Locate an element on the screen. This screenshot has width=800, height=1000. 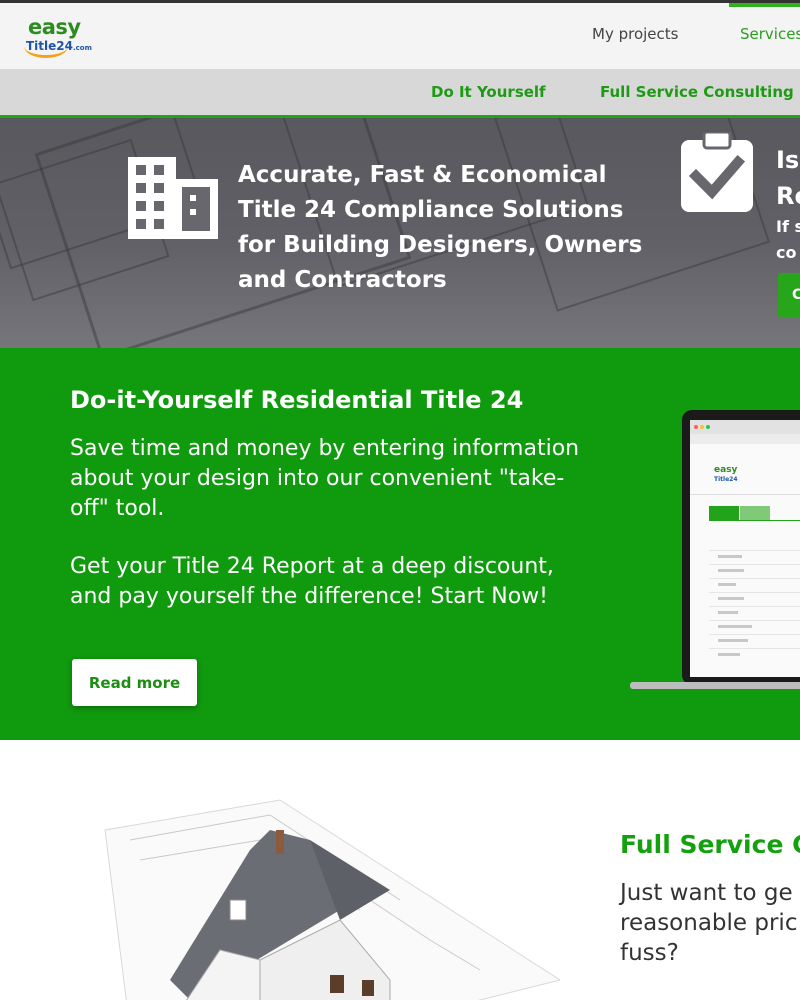
subnav-do-it-yourself: Do It Yourself is located at coordinates (488, 92).